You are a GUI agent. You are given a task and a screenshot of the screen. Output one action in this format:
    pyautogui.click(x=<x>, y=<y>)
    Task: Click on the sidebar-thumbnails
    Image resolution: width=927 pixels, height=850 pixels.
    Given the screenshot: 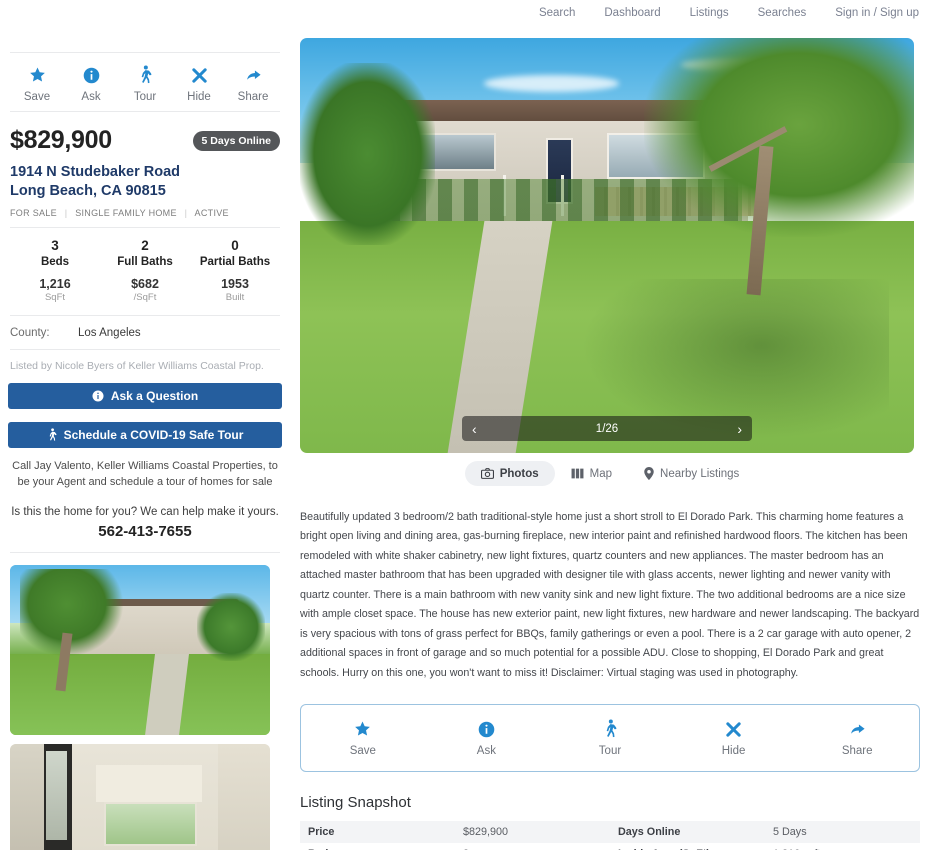 What is the action you would take?
    pyautogui.click(x=145, y=707)
    